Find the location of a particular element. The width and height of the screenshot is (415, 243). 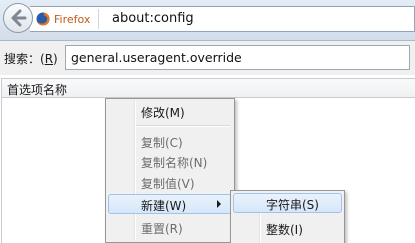

menu-item-reset: 重置(R) is located at coordinates (170, 227).